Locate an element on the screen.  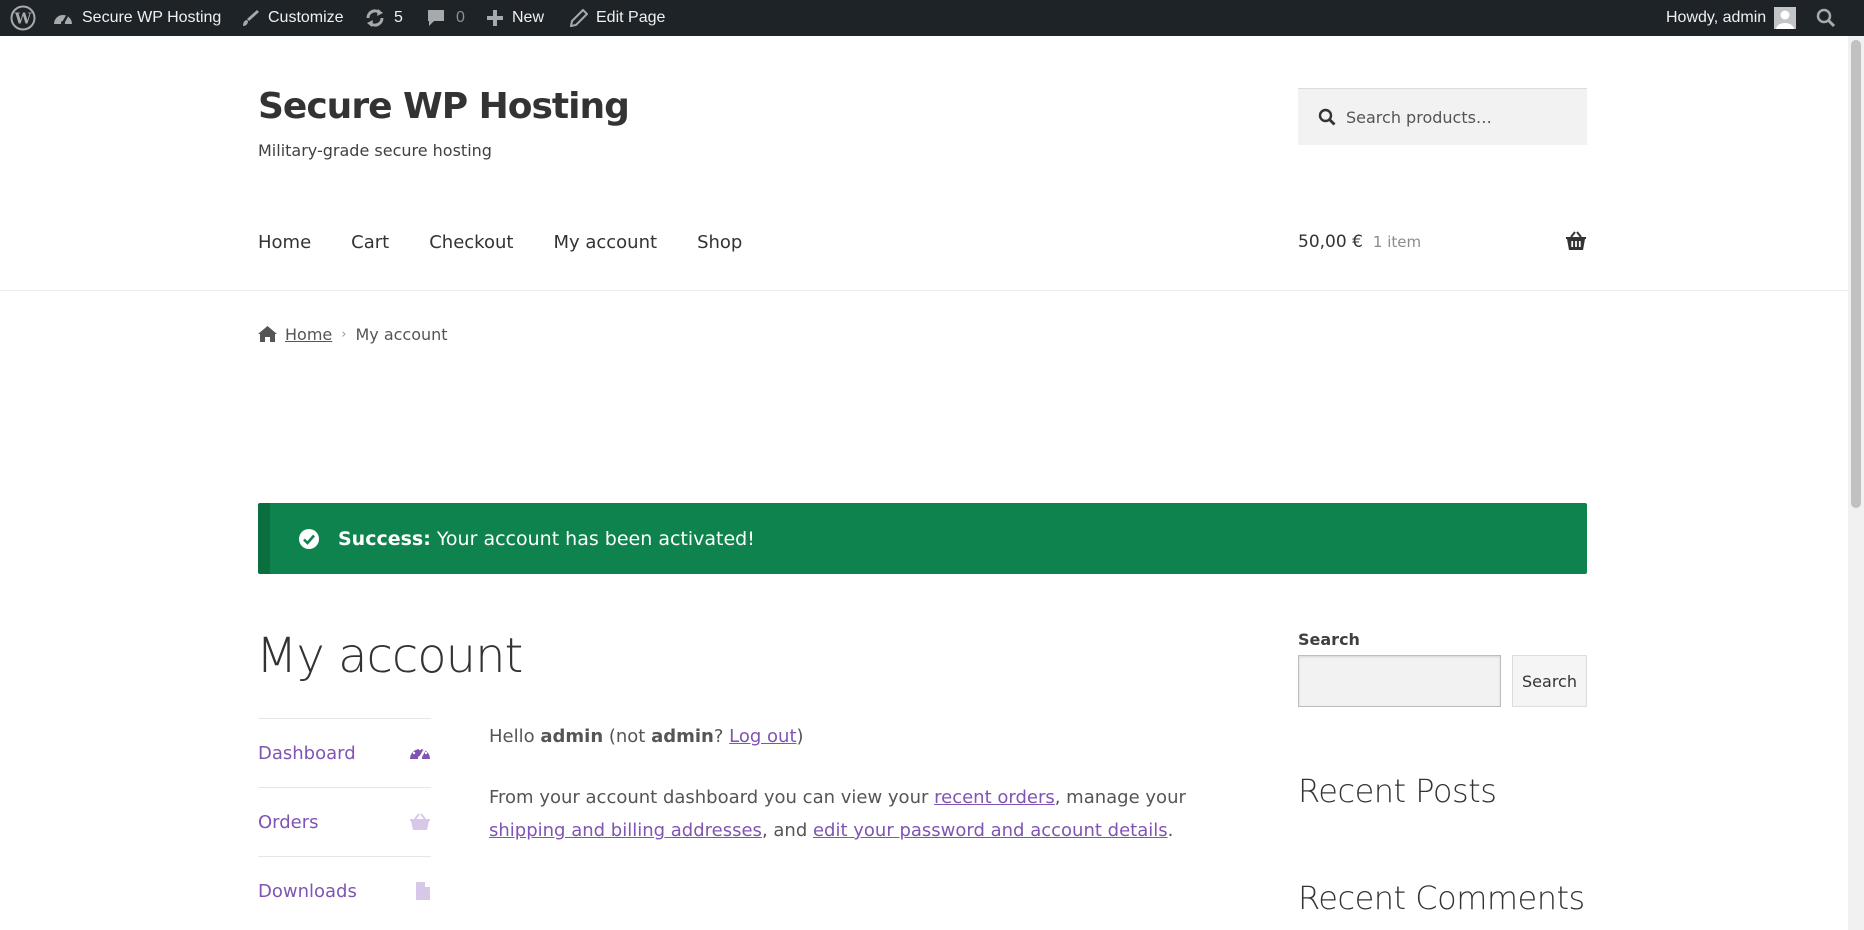
admin-bar-account: Howdy, admin is located at coordinates (1731, 18).